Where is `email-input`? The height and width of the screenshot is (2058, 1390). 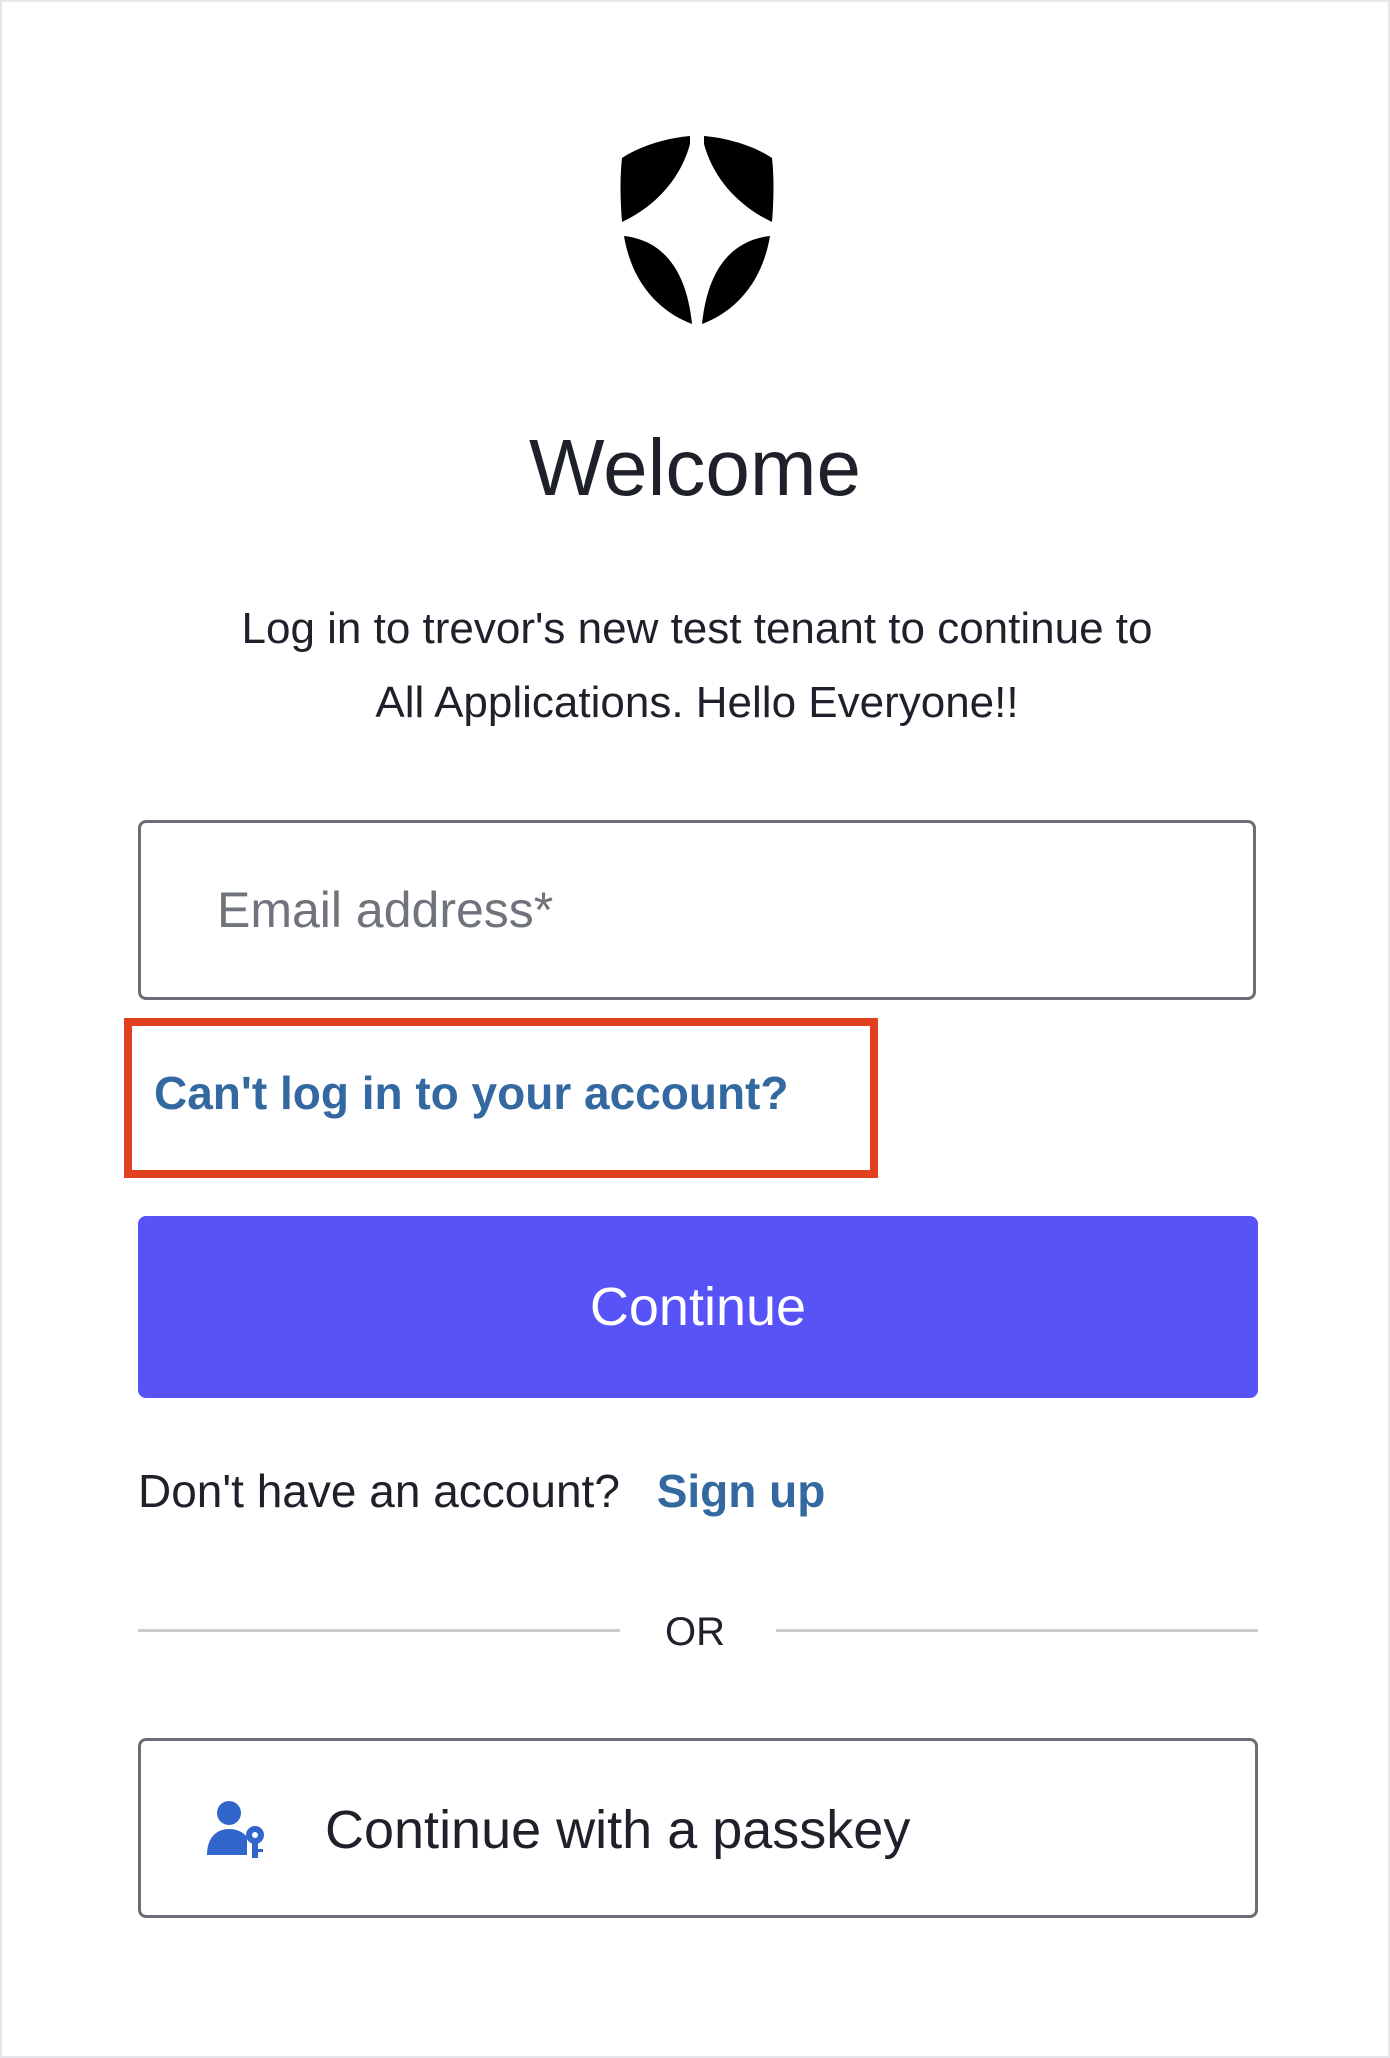
email-input is located at coordinates (697, 910).